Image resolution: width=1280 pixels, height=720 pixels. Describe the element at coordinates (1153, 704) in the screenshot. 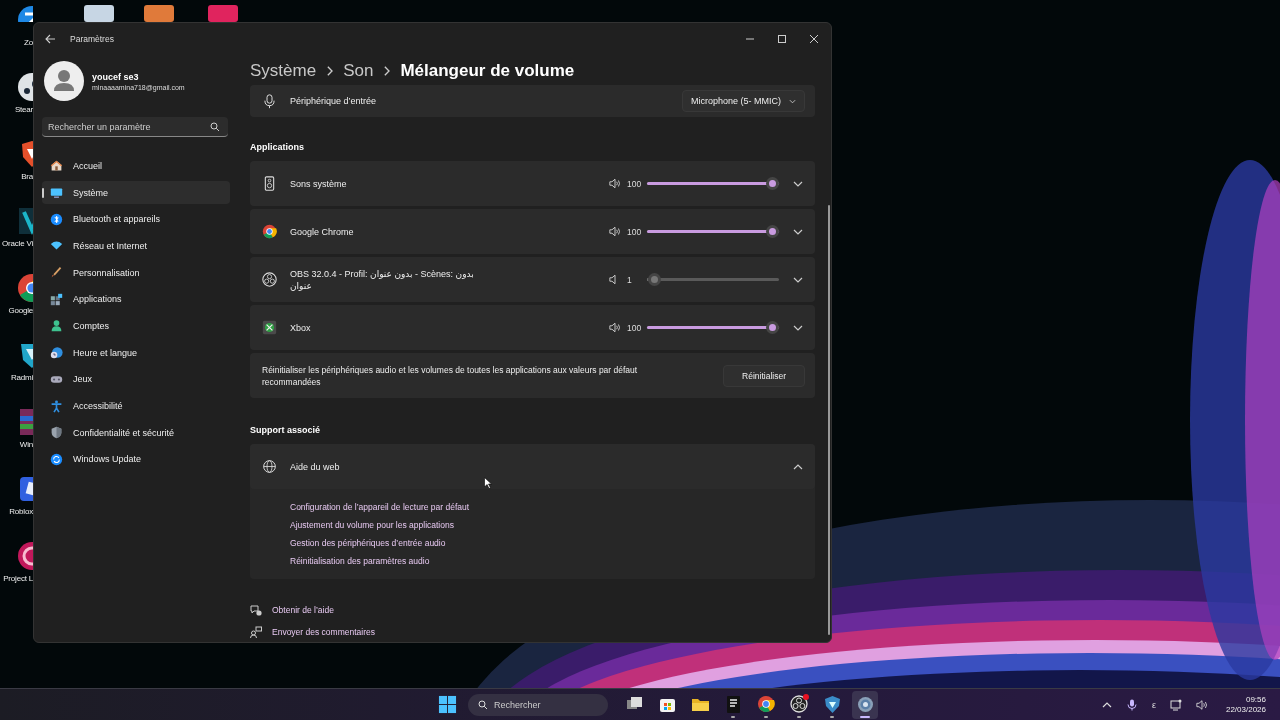

I see `input-language: ε` at that location.